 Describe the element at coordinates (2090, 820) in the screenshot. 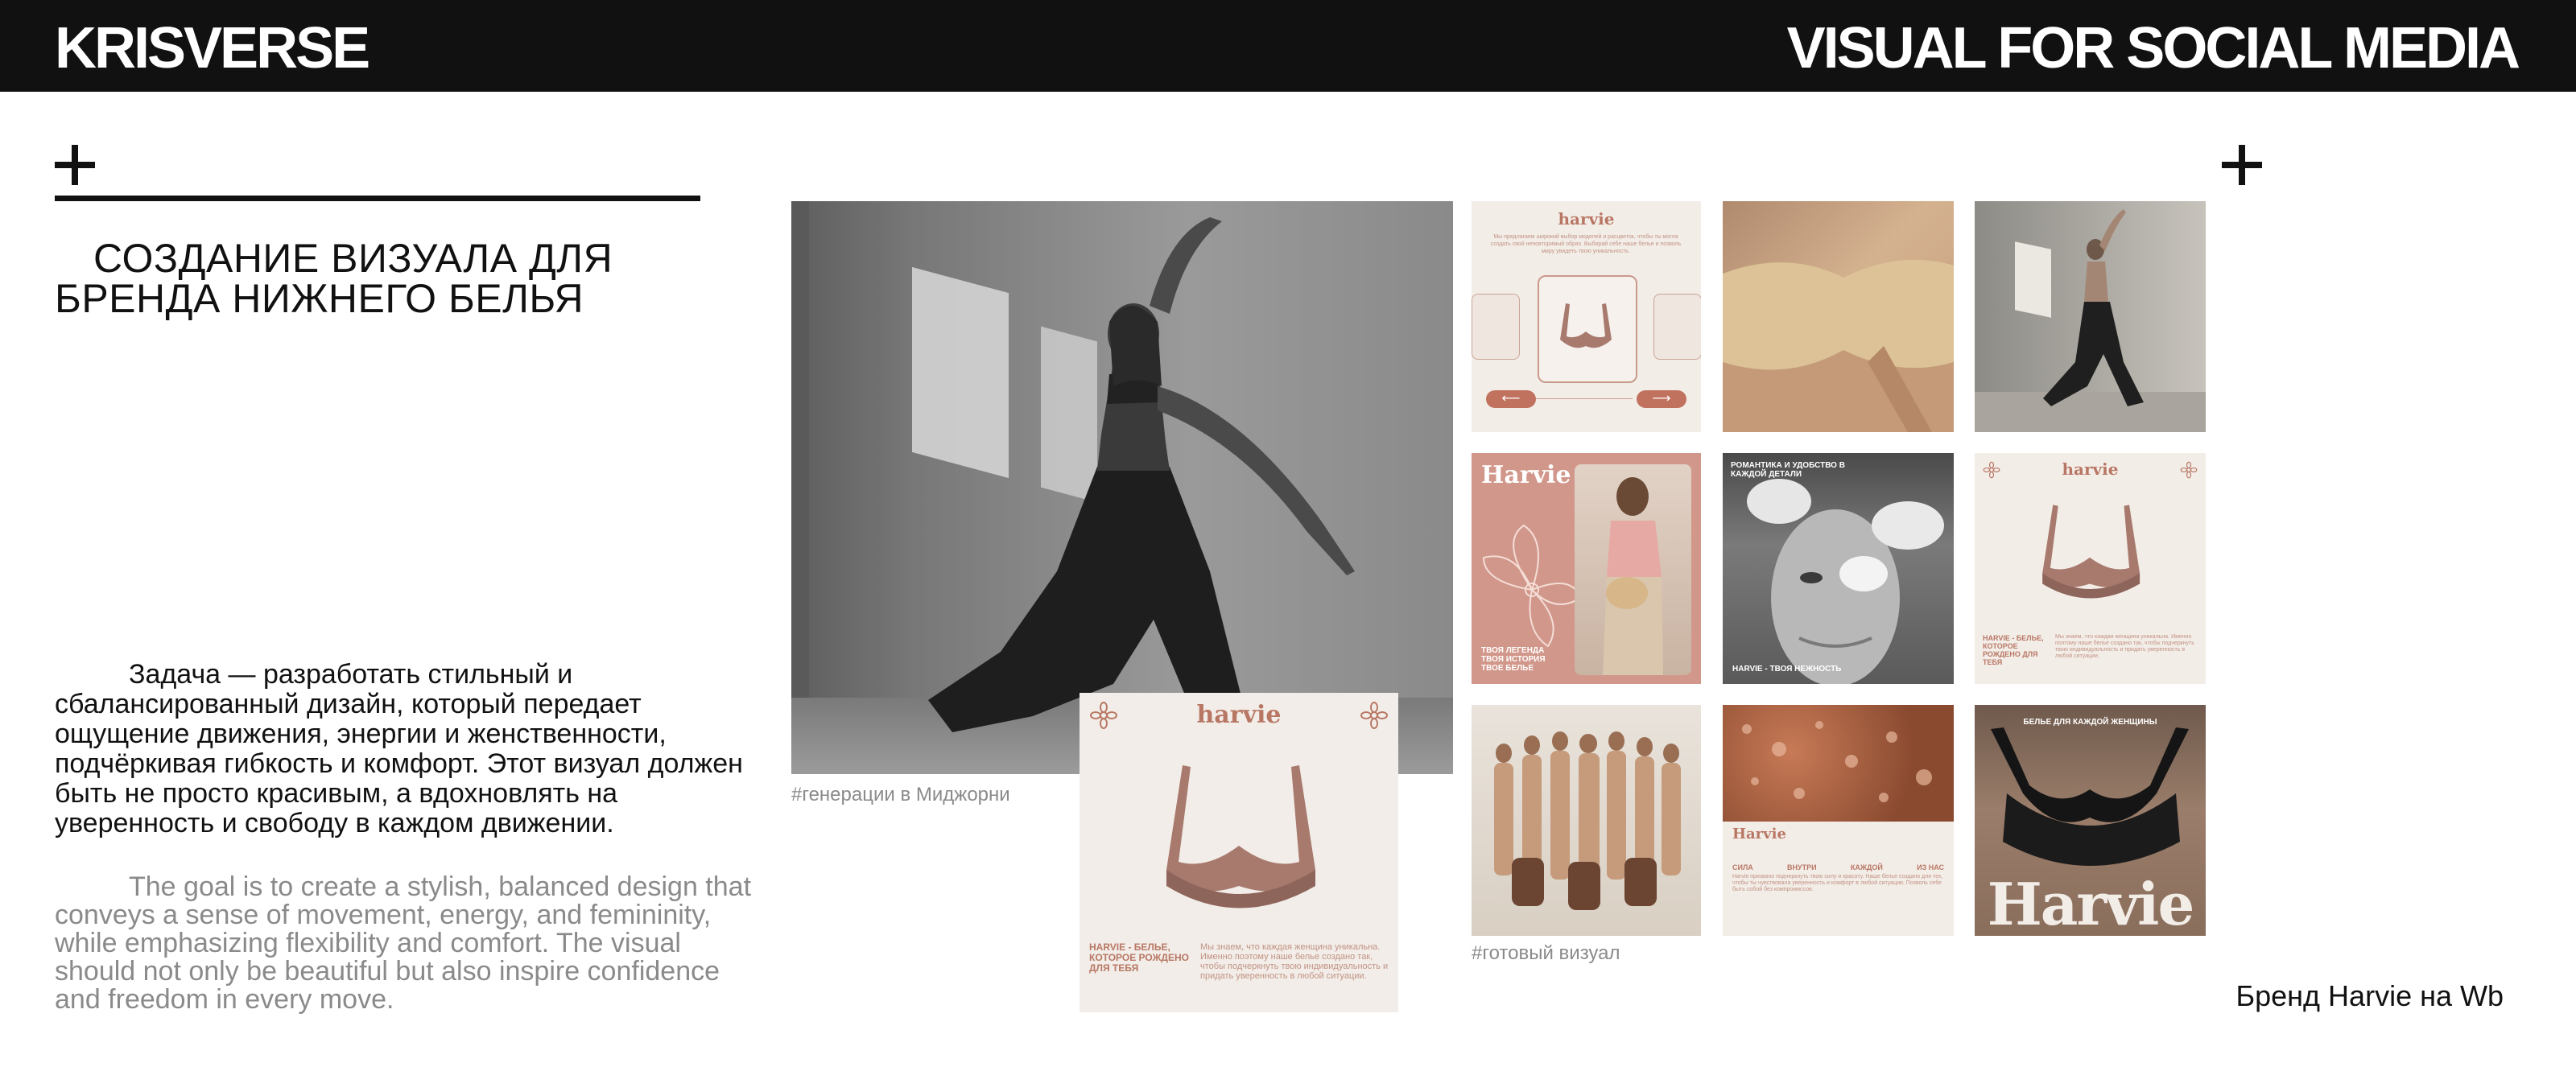

I see `tile-black-bra: БЕЛЬЕ ДЛЯ КАЖДОЙ ЖЕНЩИНЫ Harvie` at that location.